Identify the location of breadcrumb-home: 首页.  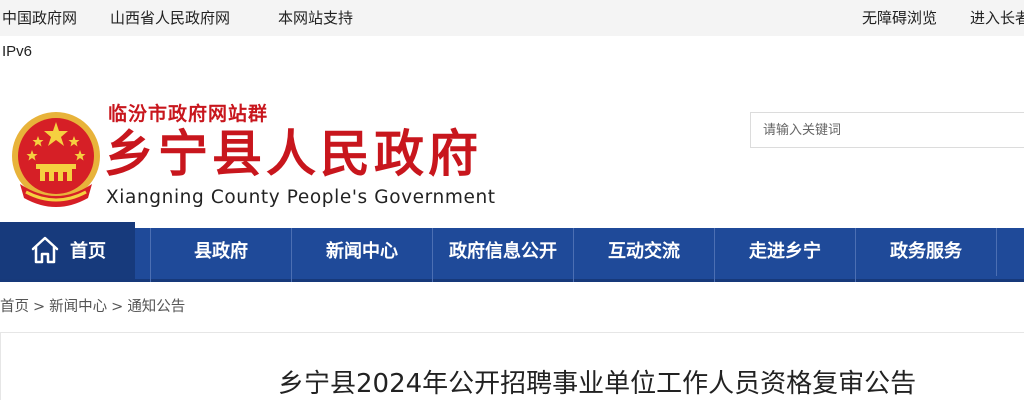
(14, 307).